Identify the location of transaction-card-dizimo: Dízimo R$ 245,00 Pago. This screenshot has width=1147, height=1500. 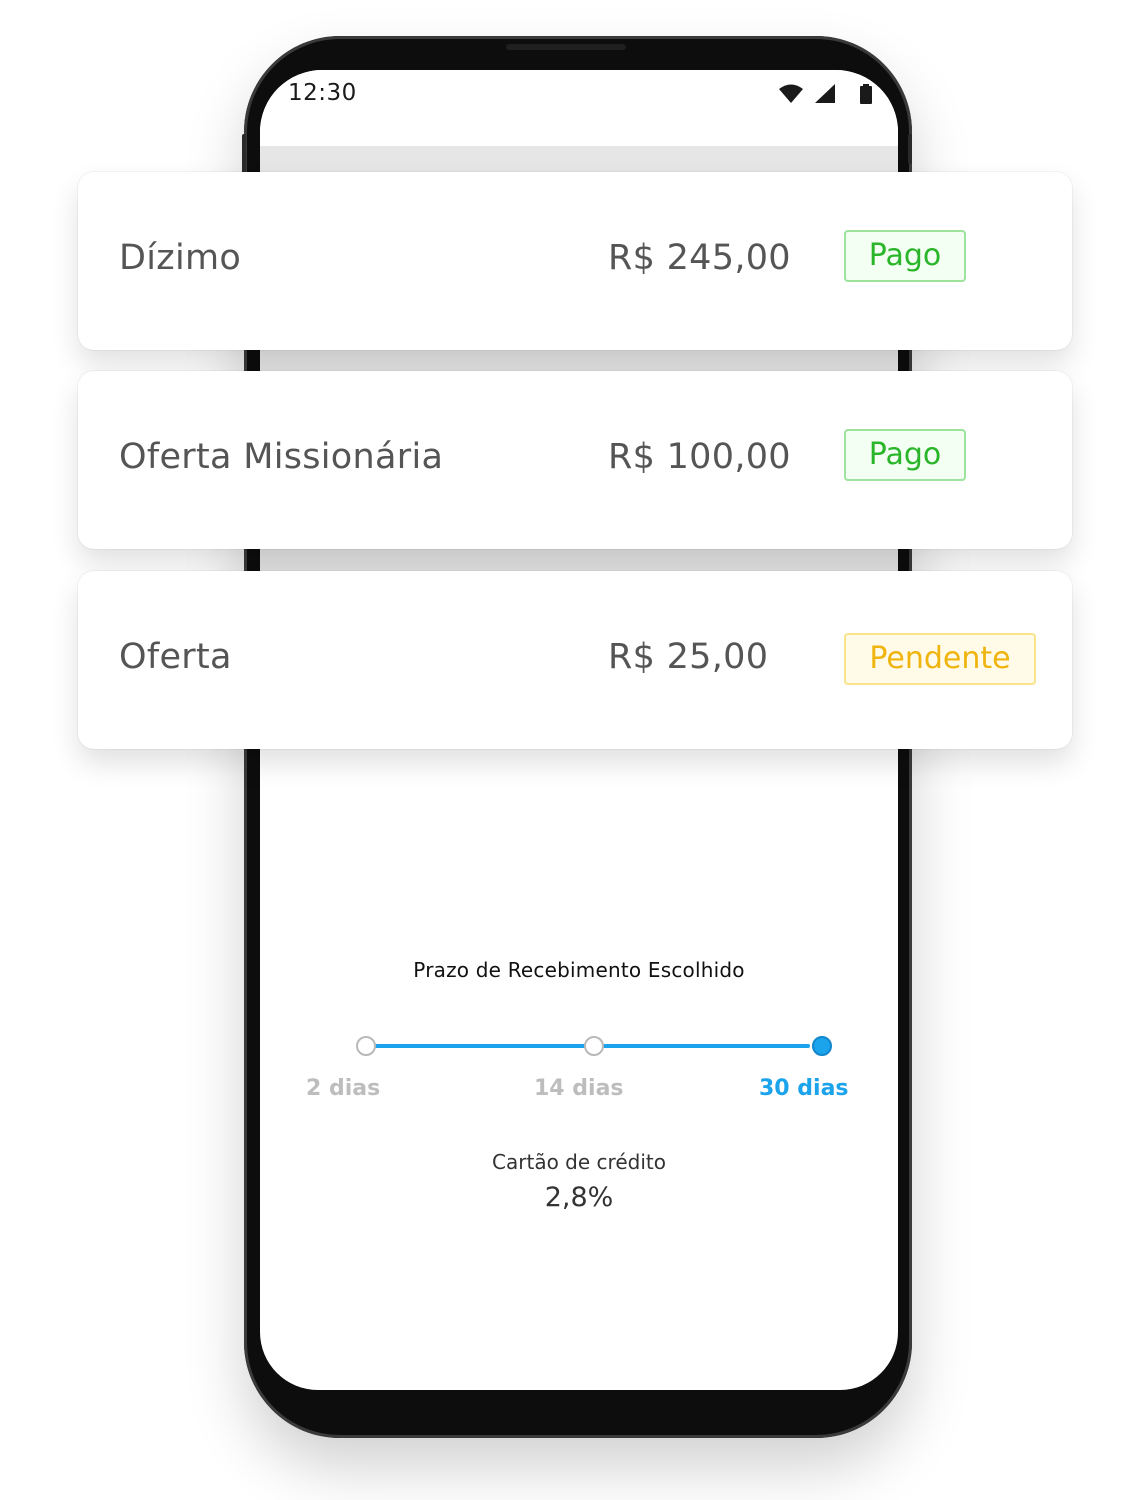
(575, 261).